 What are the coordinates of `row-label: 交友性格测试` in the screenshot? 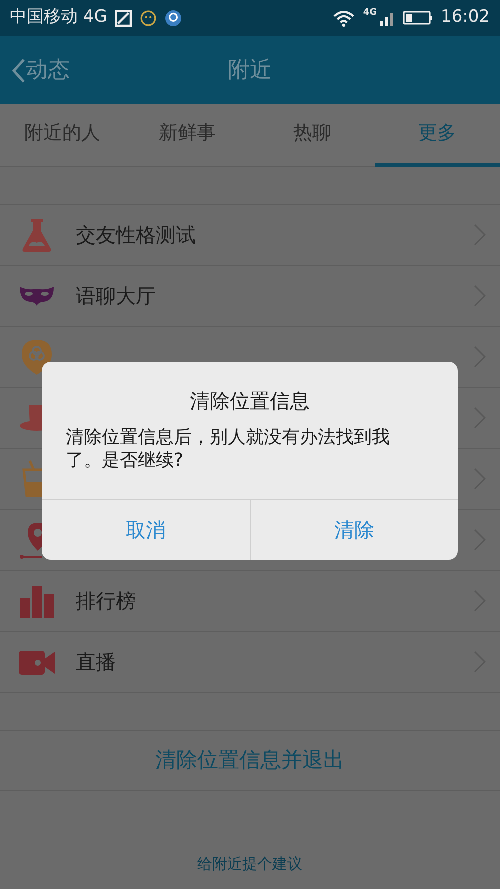 It's located at (136, 235).